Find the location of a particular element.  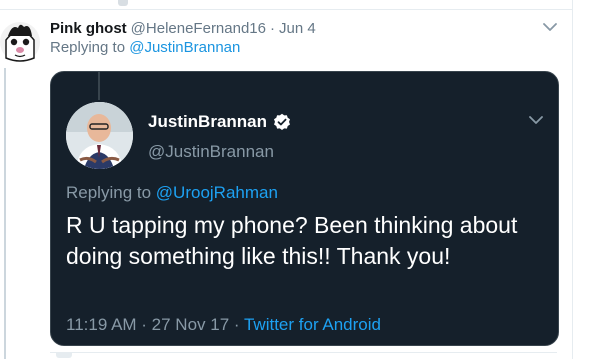

person-avatar-icon is located at coordinates (99, 135).